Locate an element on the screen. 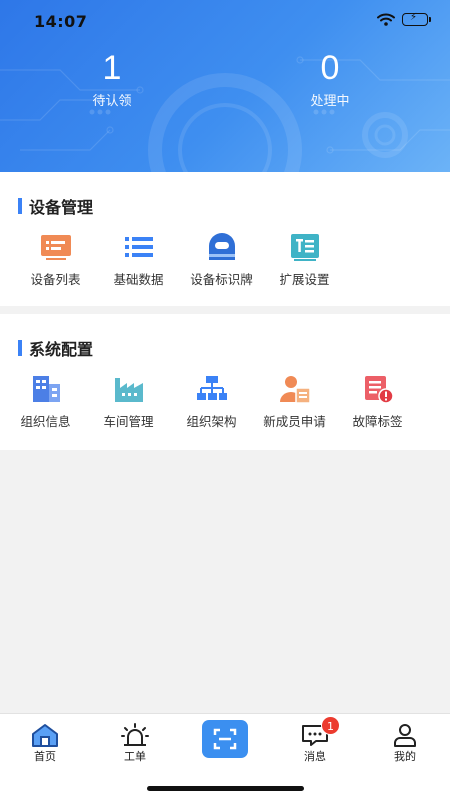 The width and height of the screenshot is (450, 800). status-time: 14:07 is located at coordinates (61, 21).